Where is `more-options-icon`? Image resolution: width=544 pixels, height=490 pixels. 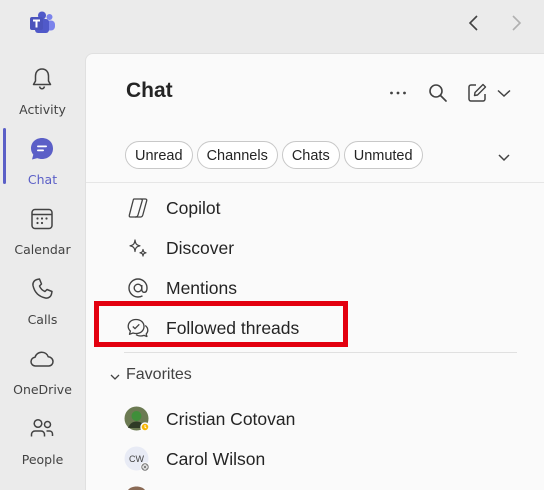
more-options-icon is located at coordinates (398, 93).